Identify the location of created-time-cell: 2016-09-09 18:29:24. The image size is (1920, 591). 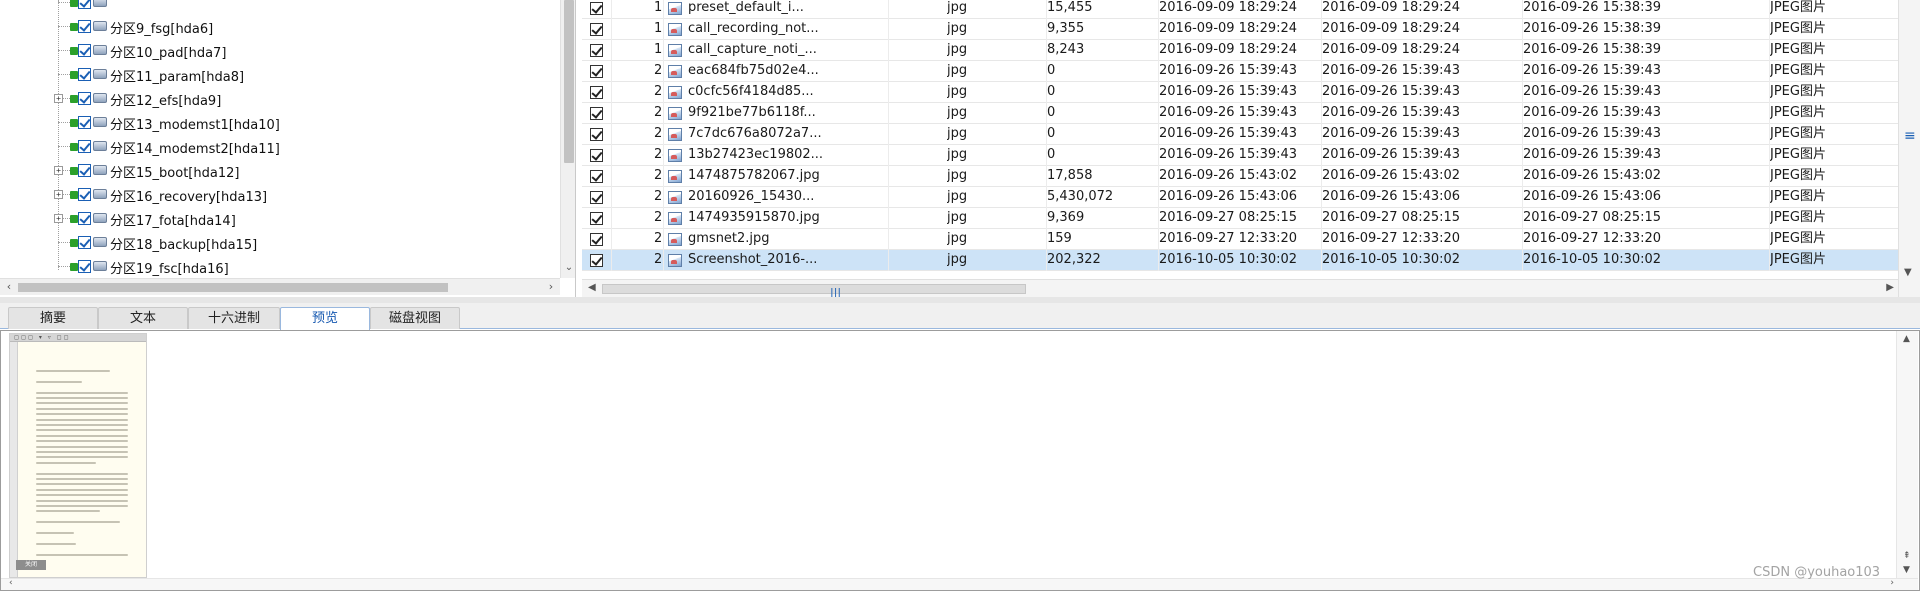
(1240, 9).